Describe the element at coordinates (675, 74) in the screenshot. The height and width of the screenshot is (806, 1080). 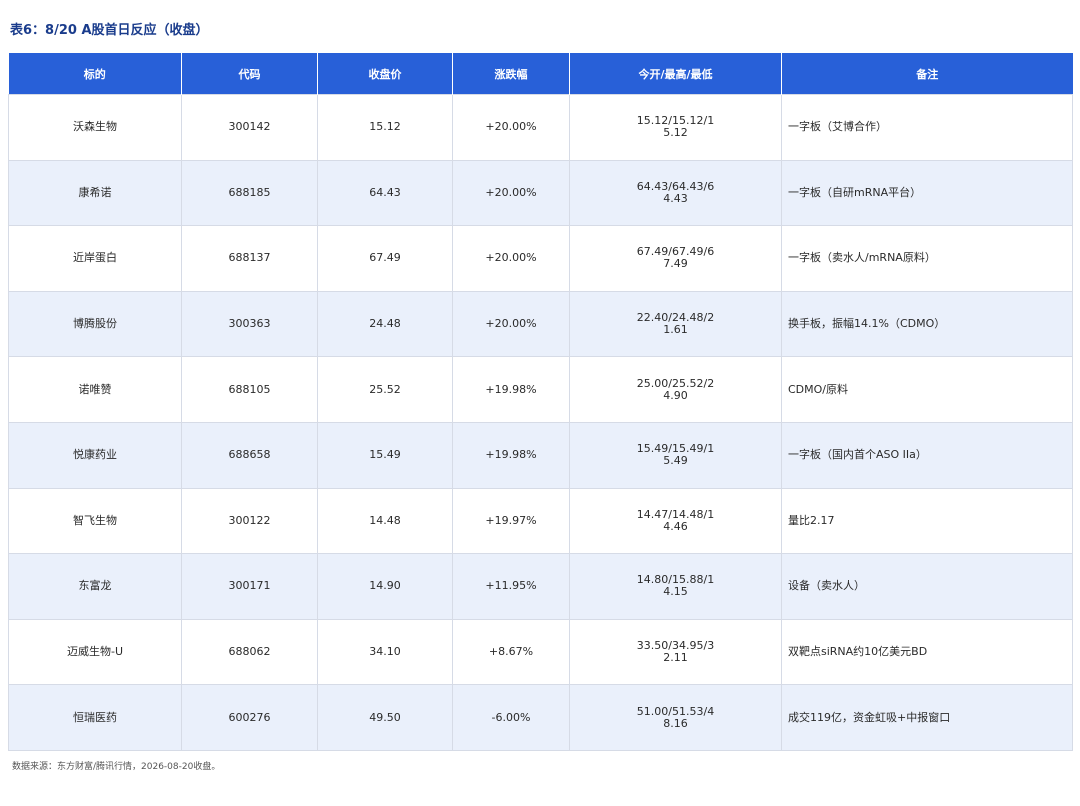
I see `header-ohl: 今开/最高/最低` at that location.